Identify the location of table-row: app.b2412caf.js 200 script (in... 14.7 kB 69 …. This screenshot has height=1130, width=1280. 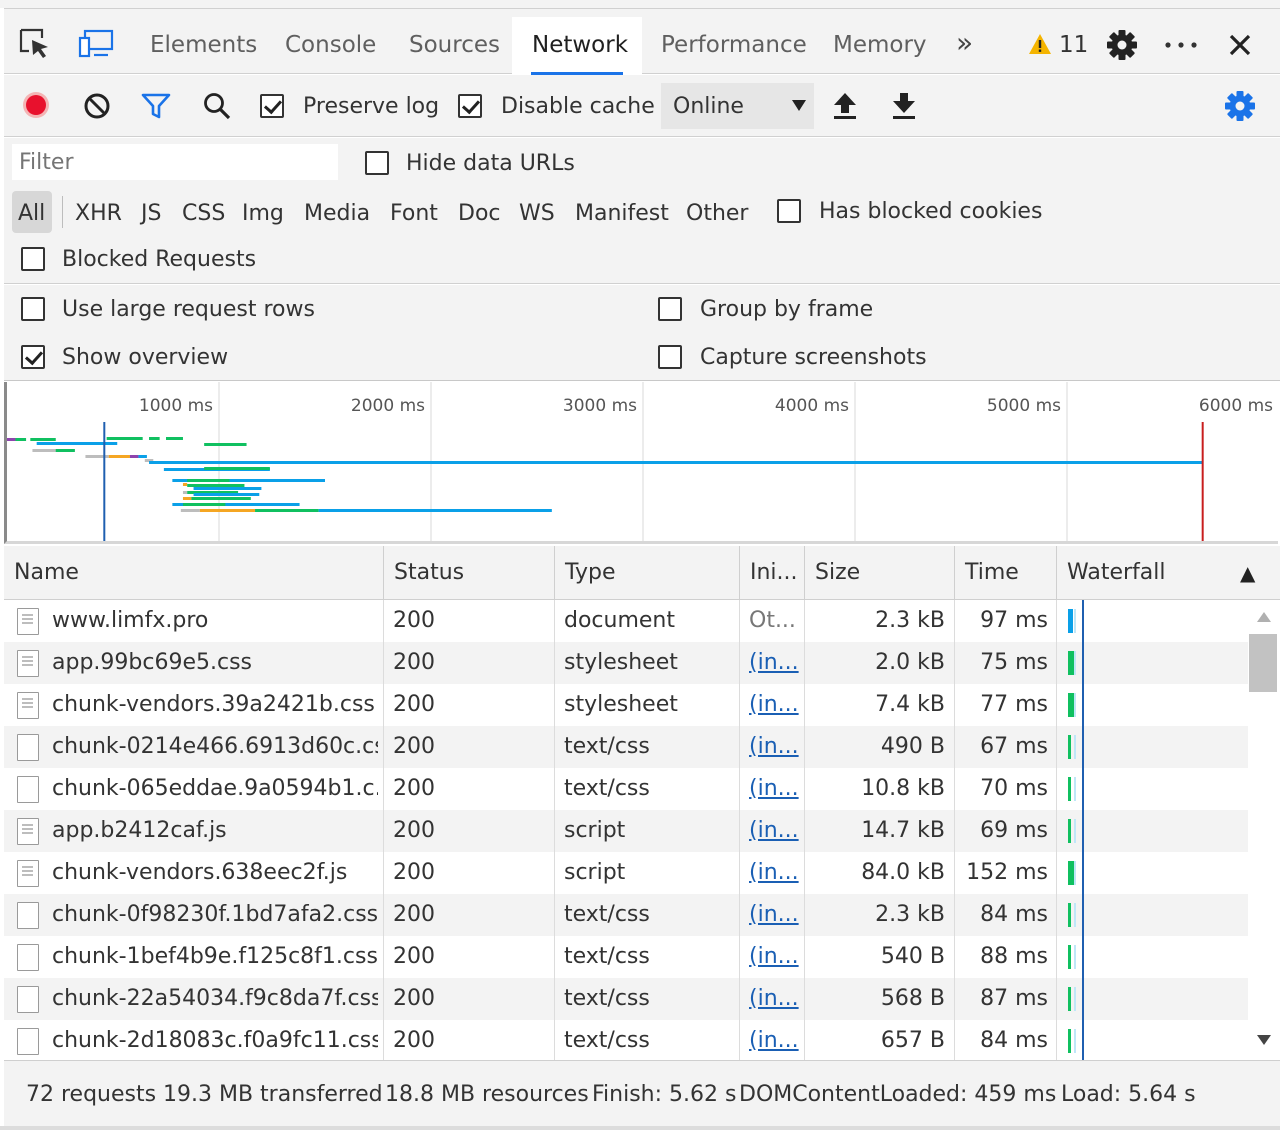
(626, 831).